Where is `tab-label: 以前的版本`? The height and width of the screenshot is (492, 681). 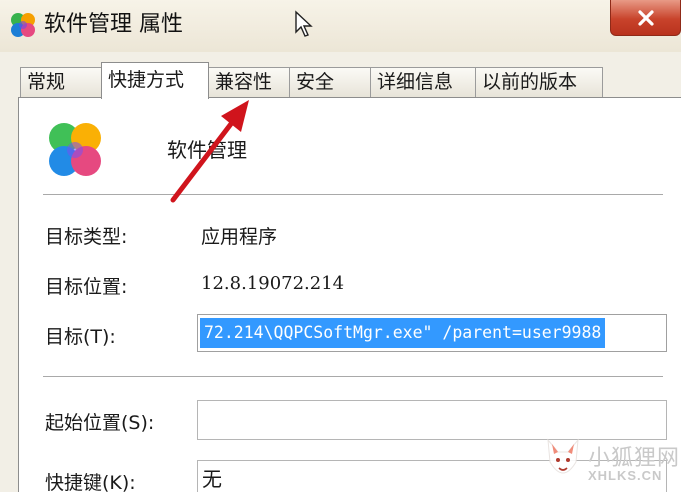 tab-label: 以前的版本 is located at coordinates (530, 82).